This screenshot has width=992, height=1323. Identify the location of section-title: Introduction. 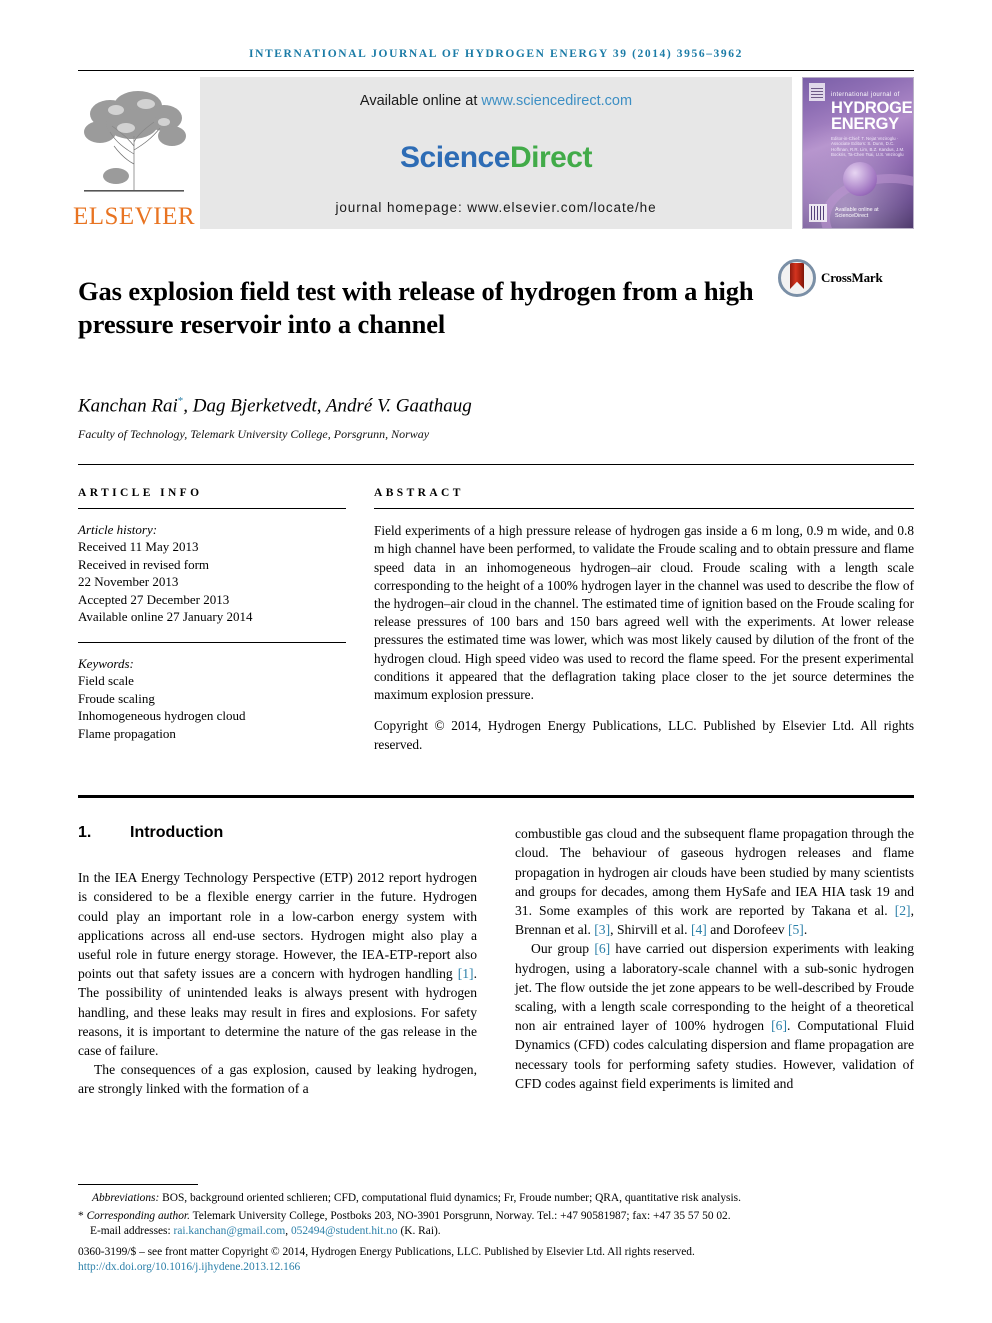
(177, 833).